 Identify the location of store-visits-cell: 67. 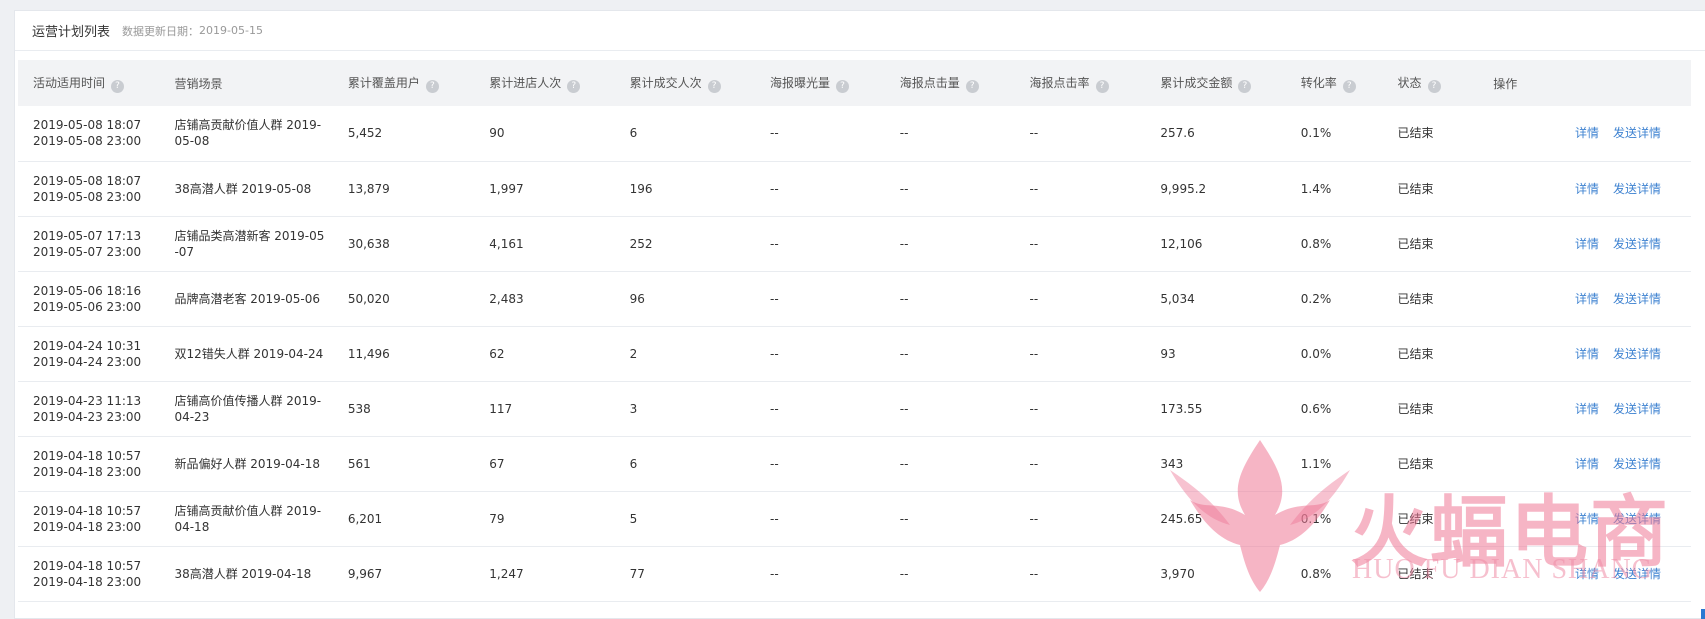
(544, 464).